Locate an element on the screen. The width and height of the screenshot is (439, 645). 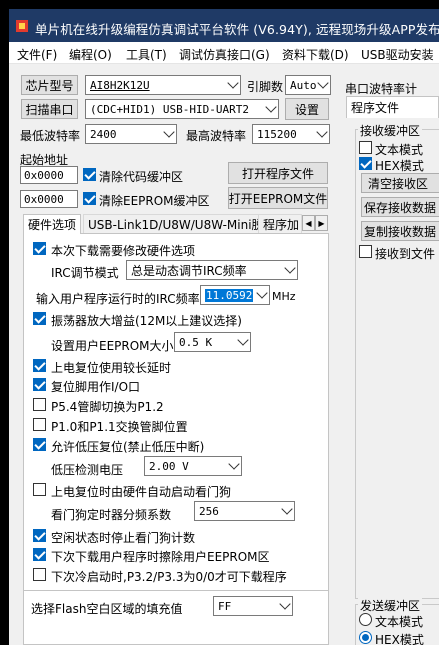
eeprom-size-select: 0.5 K is located at coordinates (212, 342).